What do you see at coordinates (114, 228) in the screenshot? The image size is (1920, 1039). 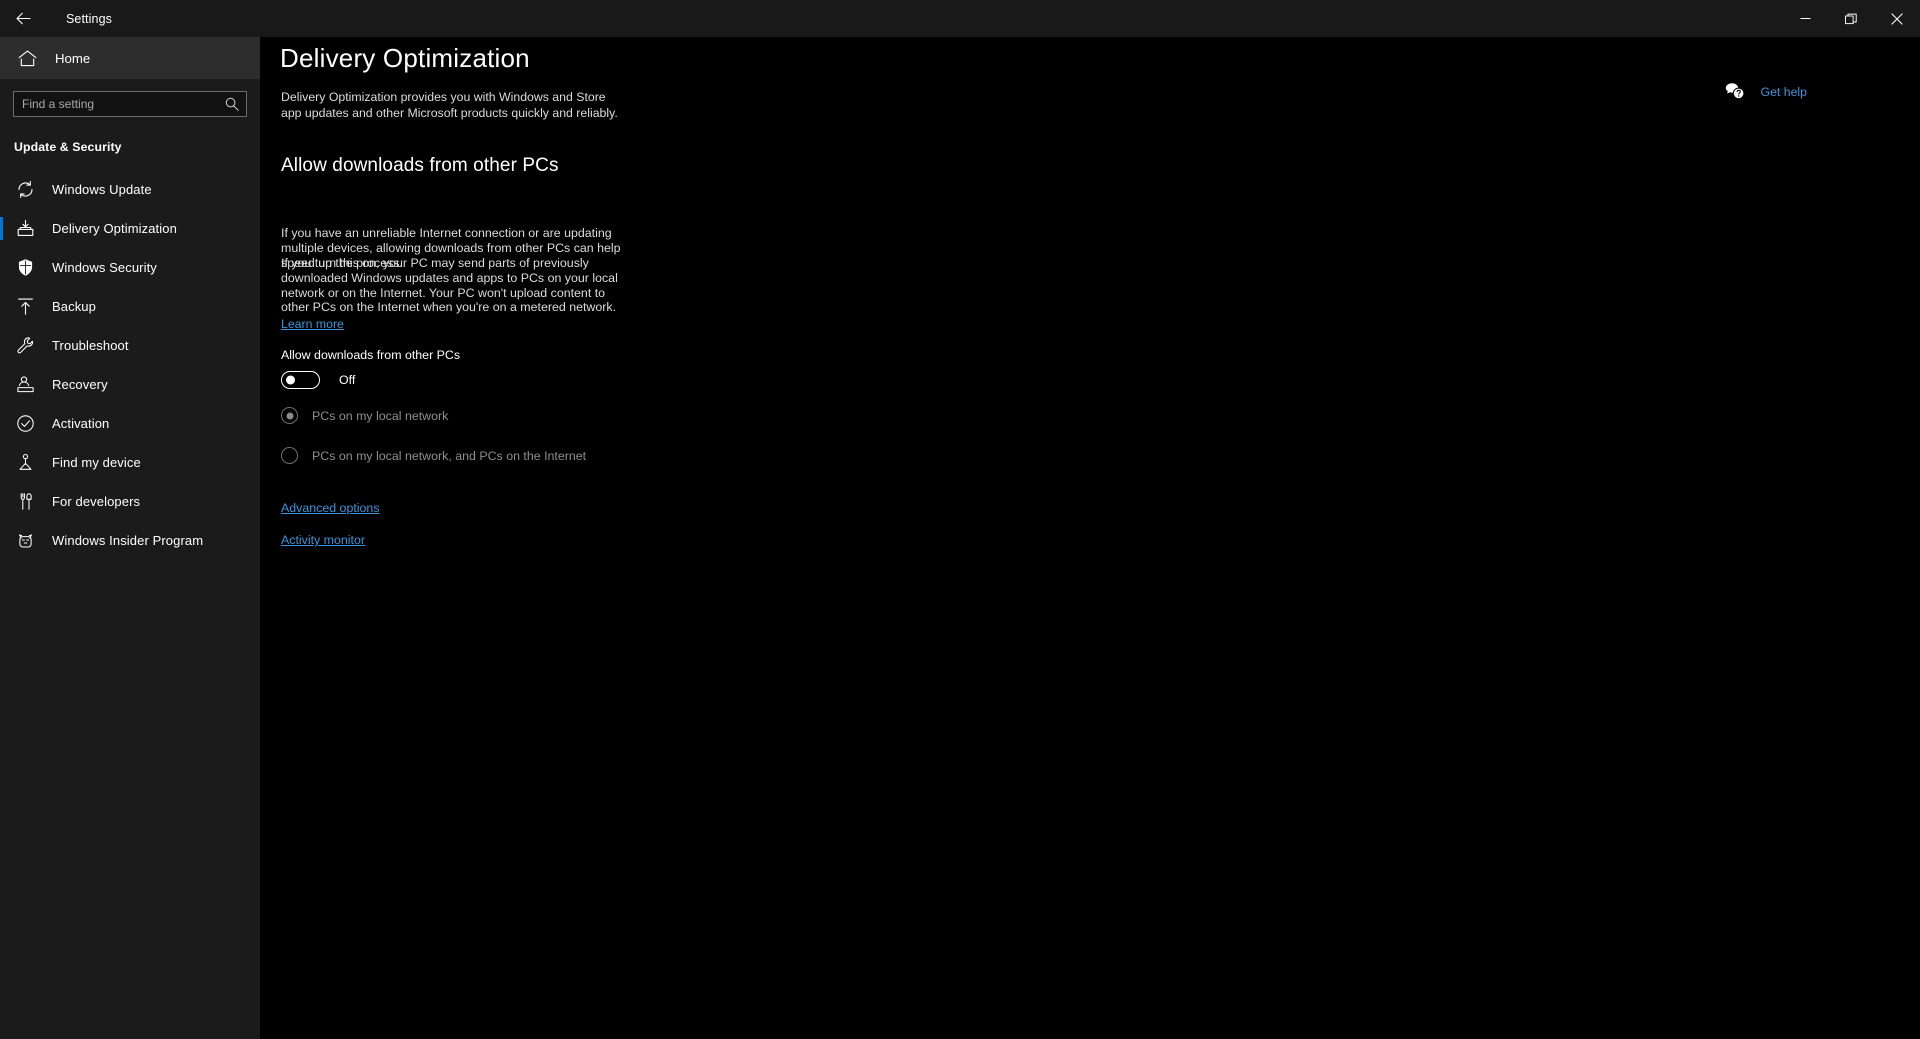 I see `sidebar-item-label: Delivery Optimization` at bounding box center [114, 228].